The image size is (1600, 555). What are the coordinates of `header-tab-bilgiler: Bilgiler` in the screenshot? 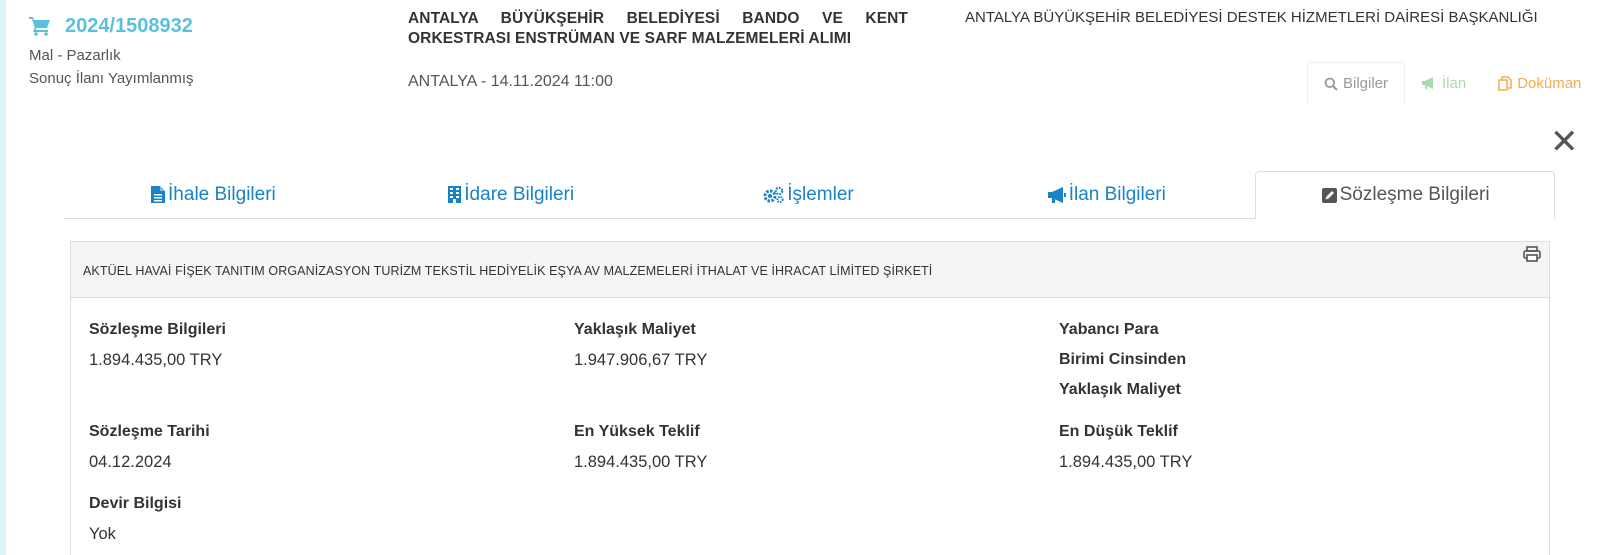 It's located at (1356, 83).